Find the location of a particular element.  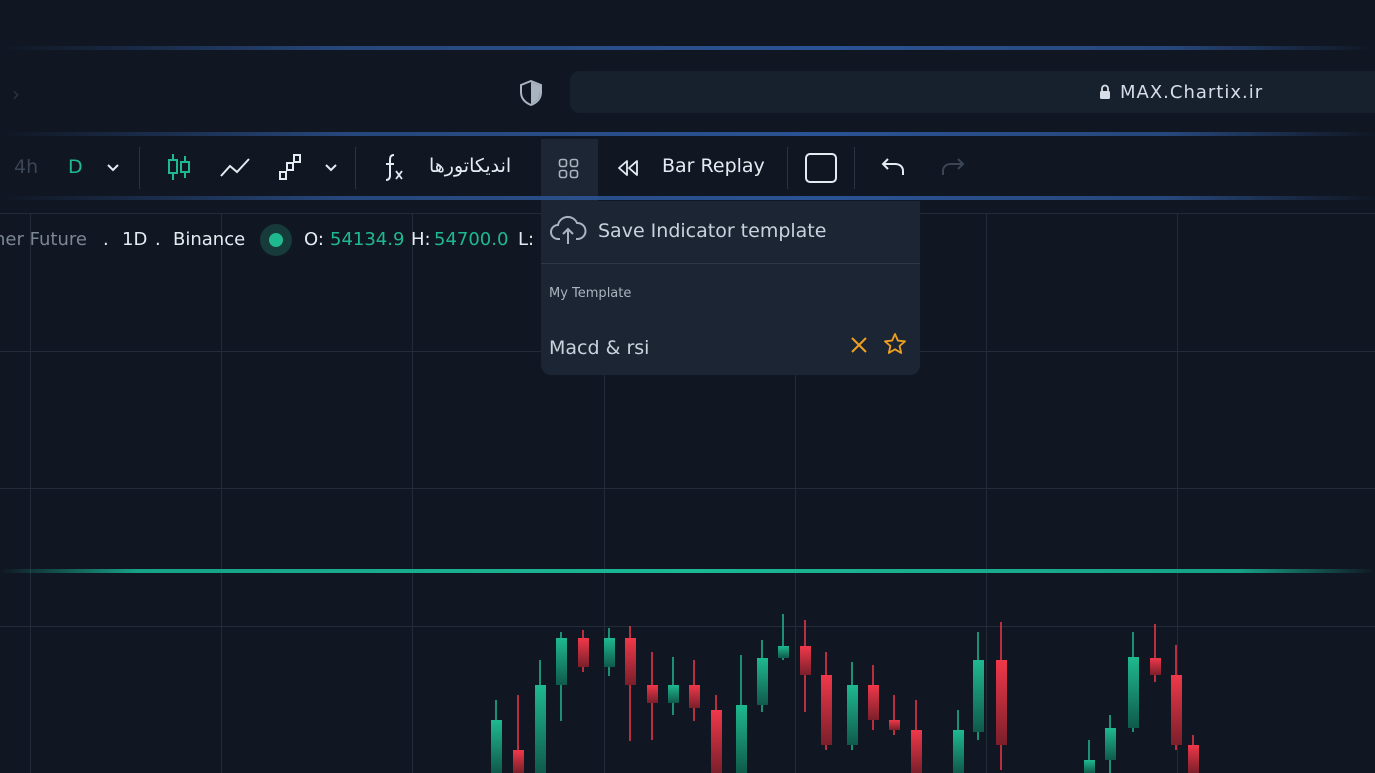

template-item-name: Macd & rsi is located at coordinates (599, 348).